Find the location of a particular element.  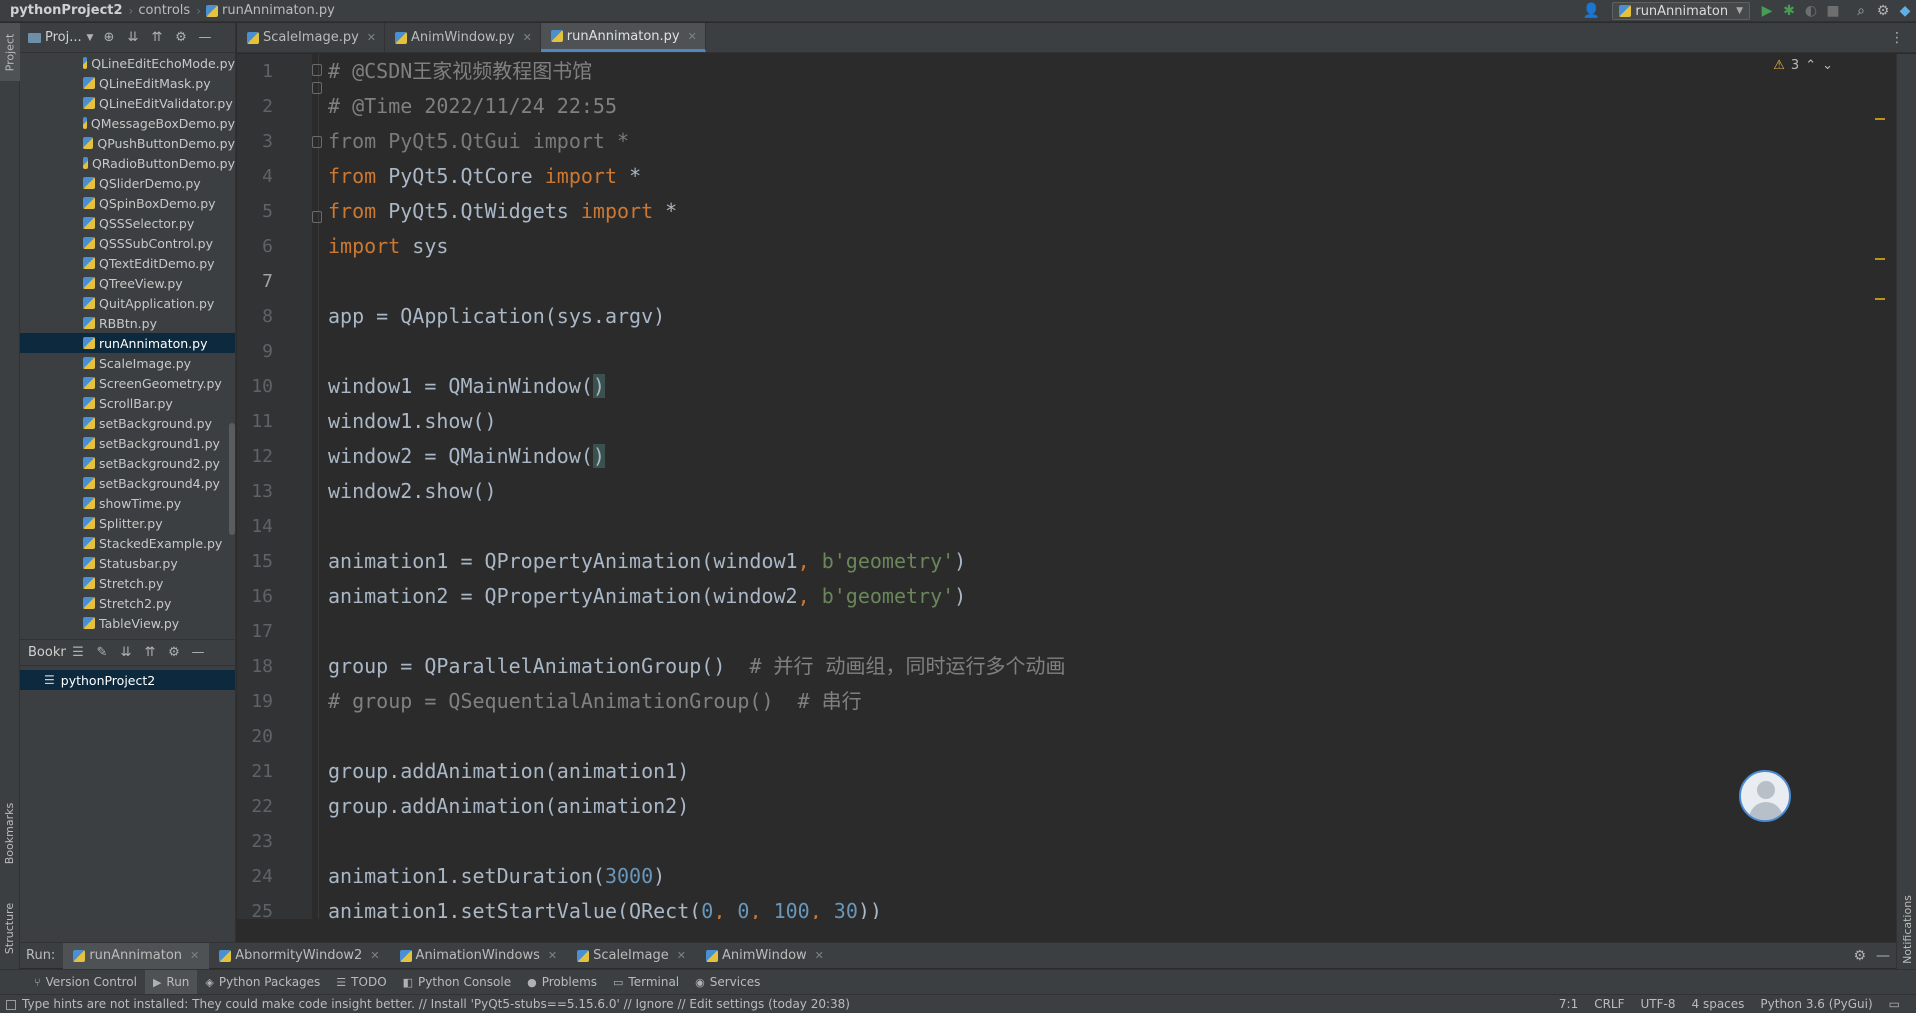

file-tree-item: ScrollBar.py is located at coordinates (127, 403).